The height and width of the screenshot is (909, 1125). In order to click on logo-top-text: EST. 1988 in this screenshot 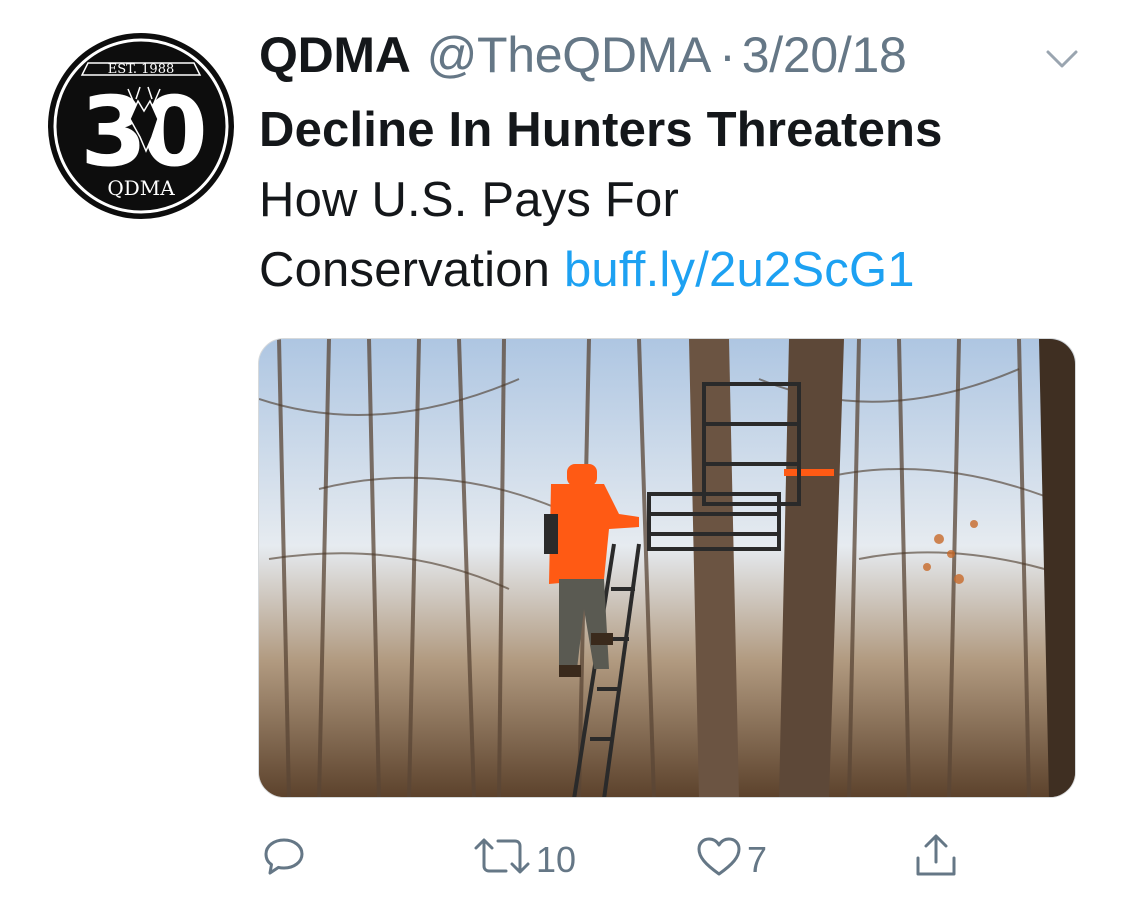, I will do `click(141, 69)`.